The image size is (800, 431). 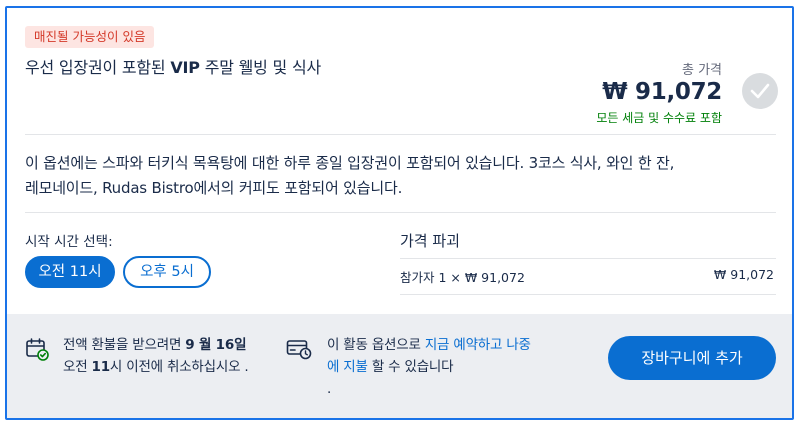 What do you see at coordinates (124, 345) in the screenshot?
I see `refund-prefix: 전액 환불을 받으려면` at bounding box center [124, 345].